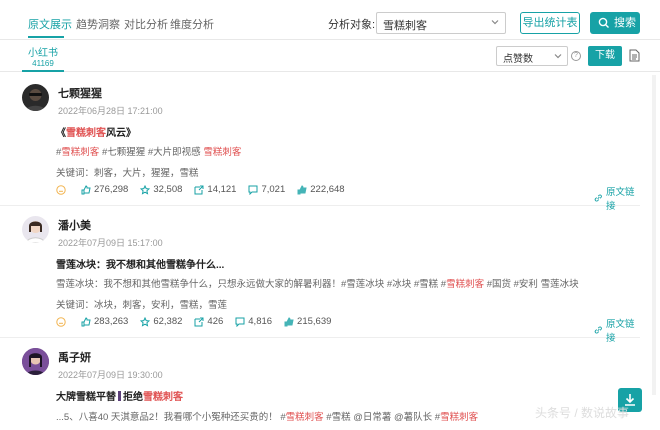  What do you see at coordinates (605, 56) in the screenshot?
I see `download-button: 下载` at bounding box center [605, 56].